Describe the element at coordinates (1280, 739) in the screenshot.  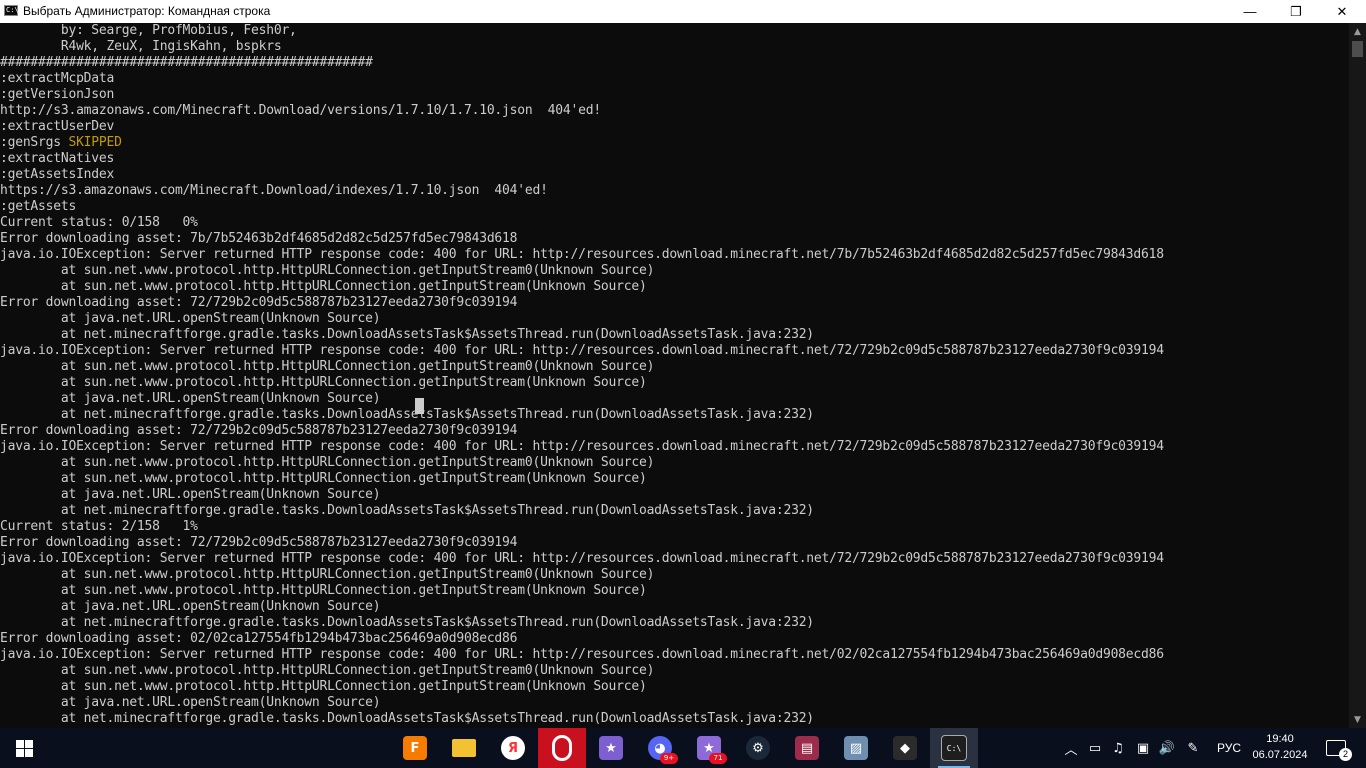
I see `clock-time: 19:40` at that location.